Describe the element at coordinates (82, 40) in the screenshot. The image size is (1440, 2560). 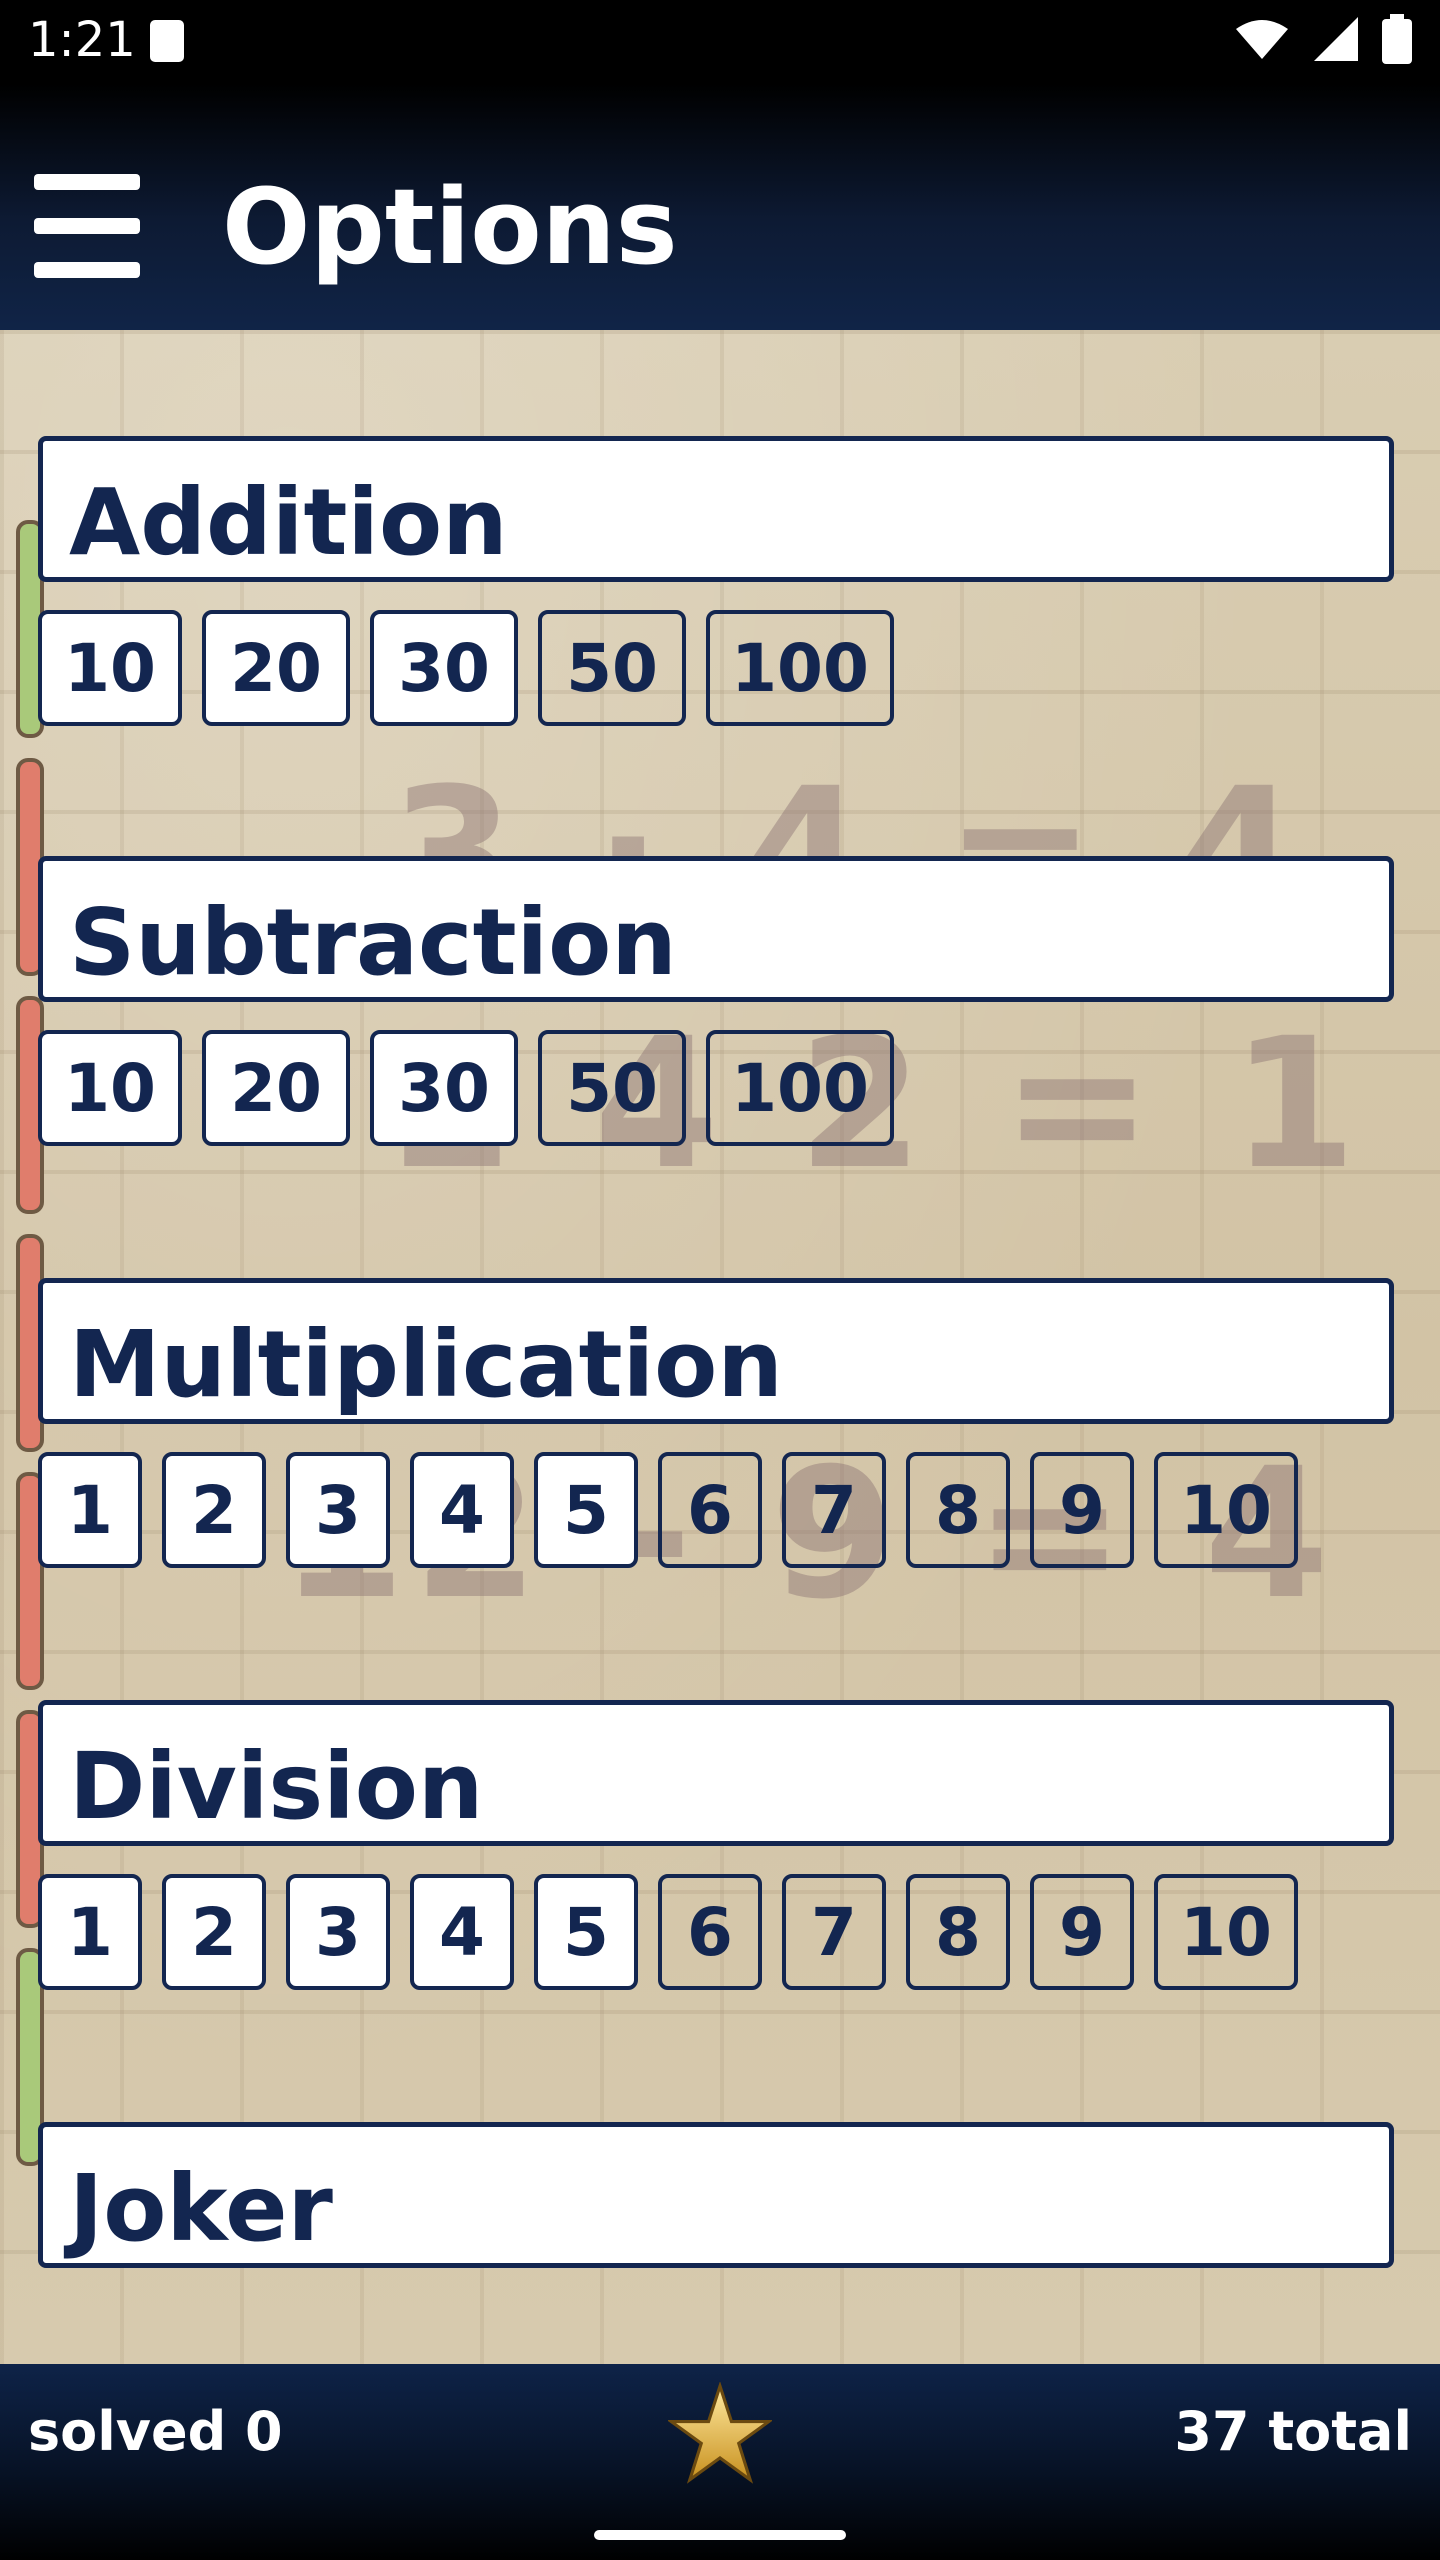
I see `clock: 1:21` at that location.